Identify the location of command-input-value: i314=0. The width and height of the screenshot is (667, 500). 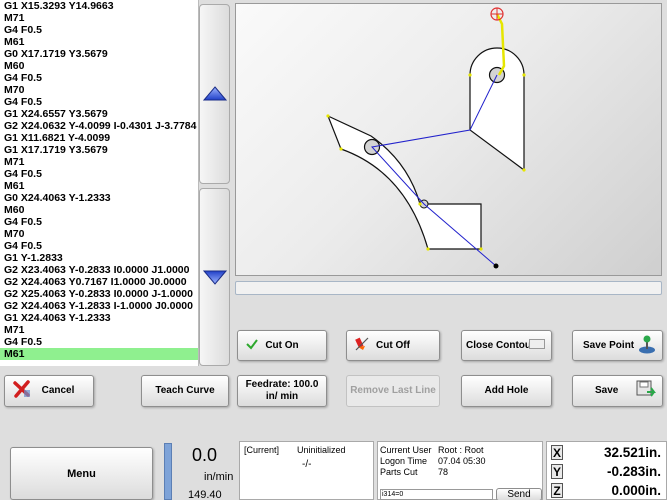
(393, 494).